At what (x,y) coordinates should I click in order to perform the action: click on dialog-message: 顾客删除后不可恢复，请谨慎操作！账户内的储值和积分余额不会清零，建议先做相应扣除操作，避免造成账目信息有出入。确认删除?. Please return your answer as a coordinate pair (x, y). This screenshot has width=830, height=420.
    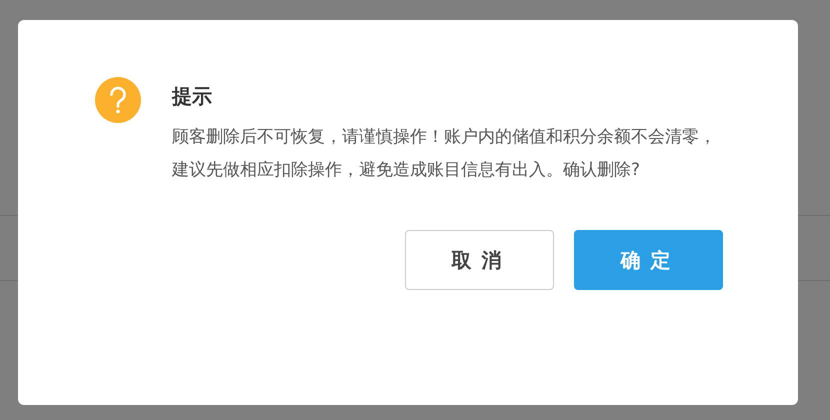
    Looking at the image, I should click on (444, 154).